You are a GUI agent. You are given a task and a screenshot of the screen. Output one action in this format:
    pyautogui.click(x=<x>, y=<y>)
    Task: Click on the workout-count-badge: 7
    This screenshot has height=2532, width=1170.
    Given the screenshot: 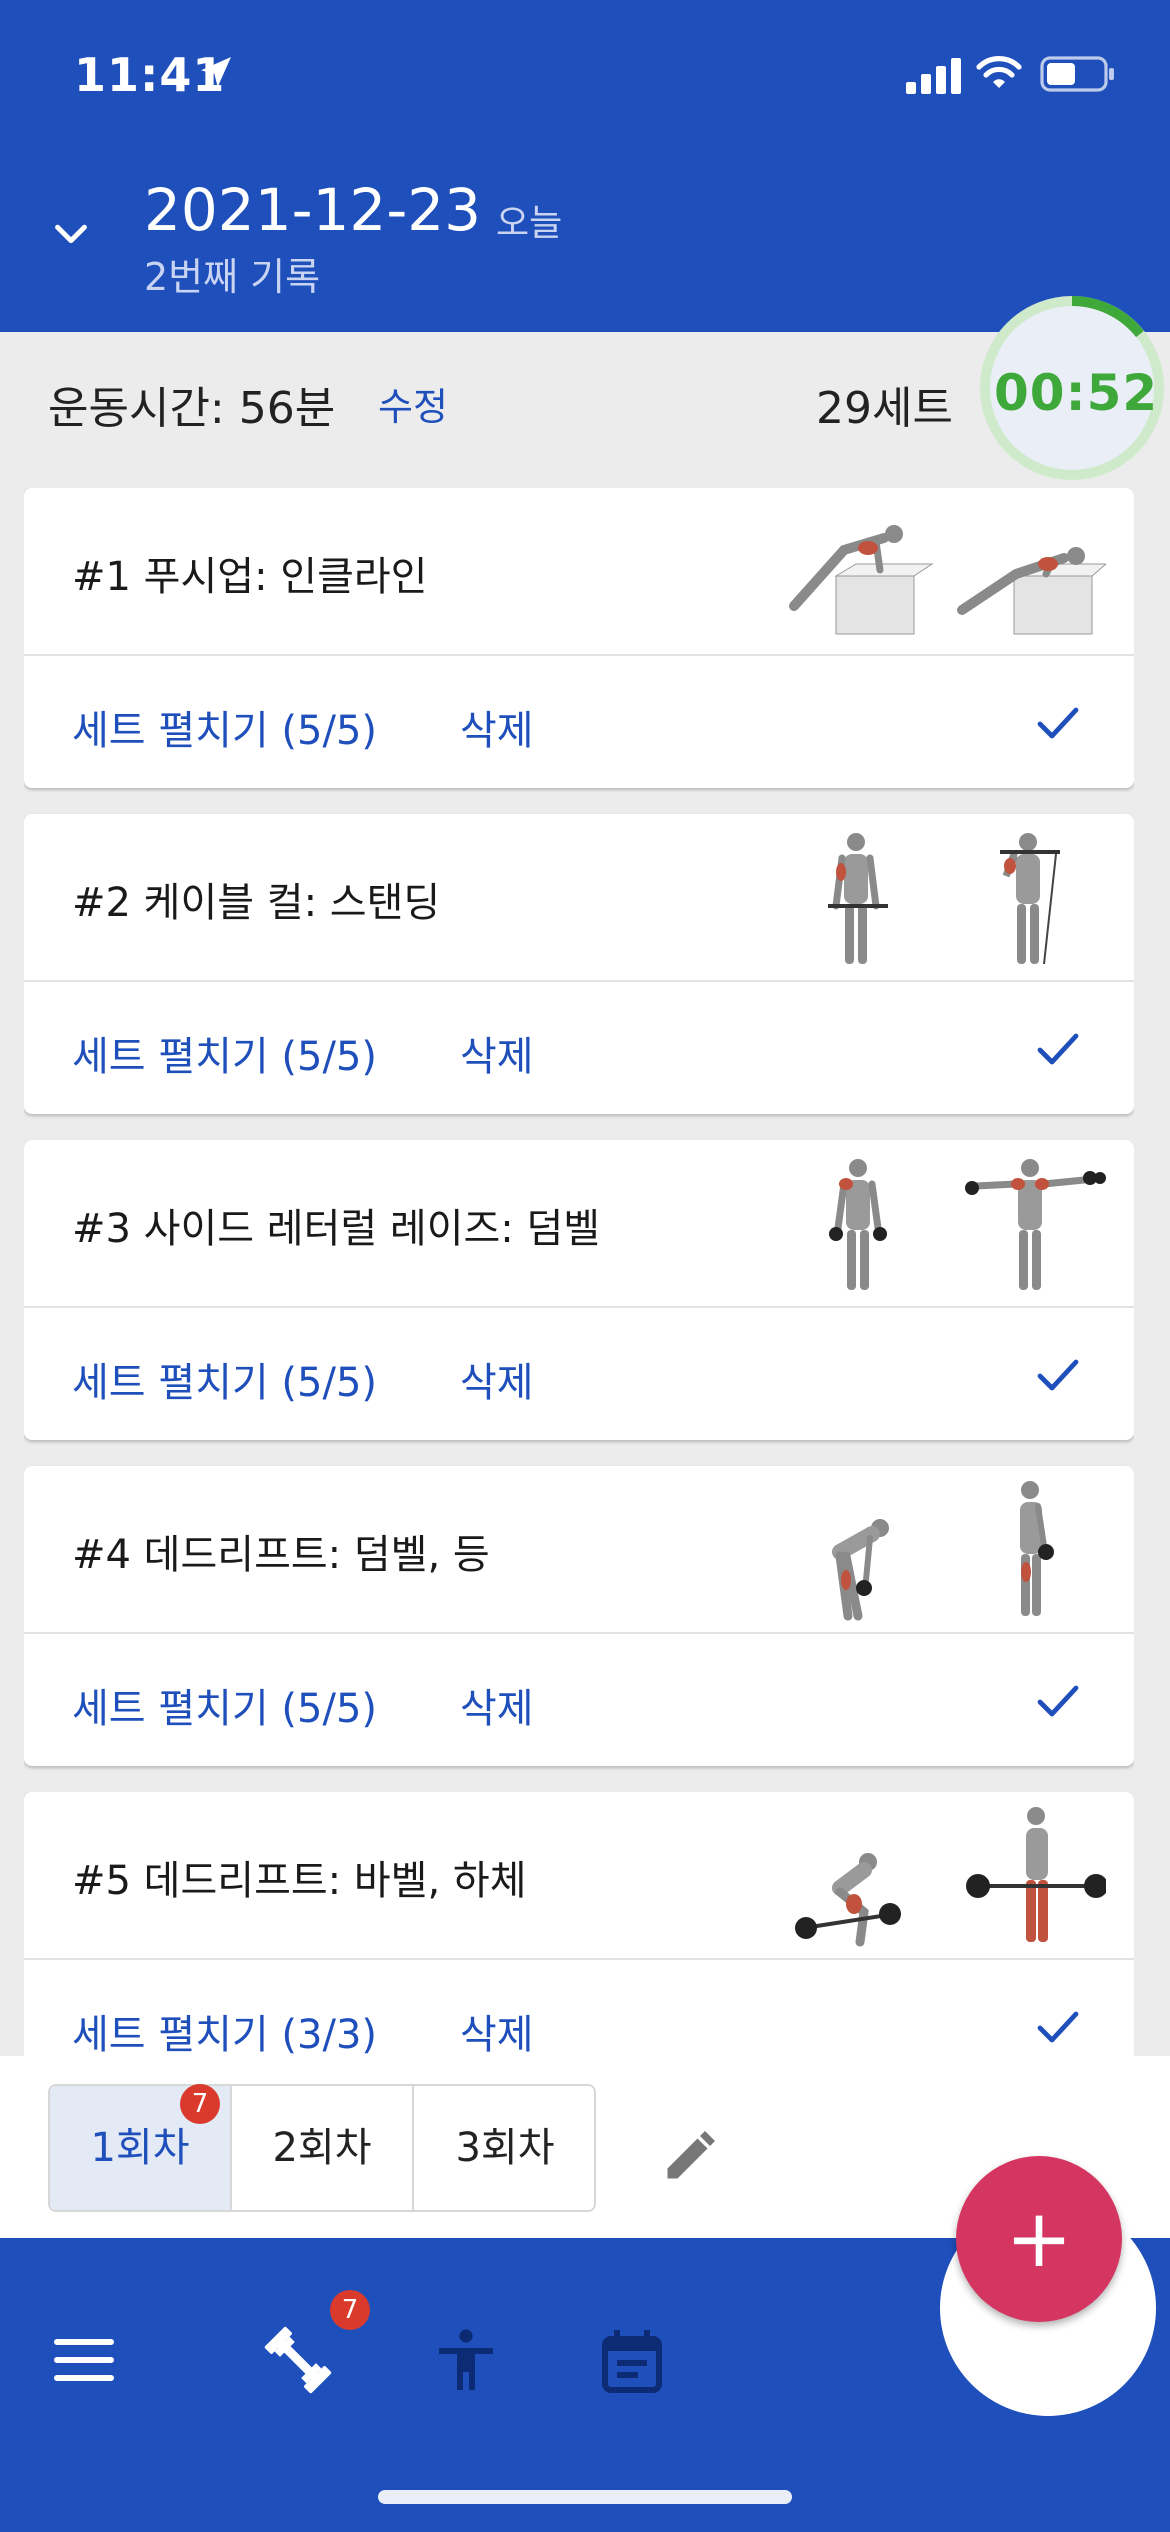 What is the action you would take?
    pyautogui.click(x=350, y=2310)
    